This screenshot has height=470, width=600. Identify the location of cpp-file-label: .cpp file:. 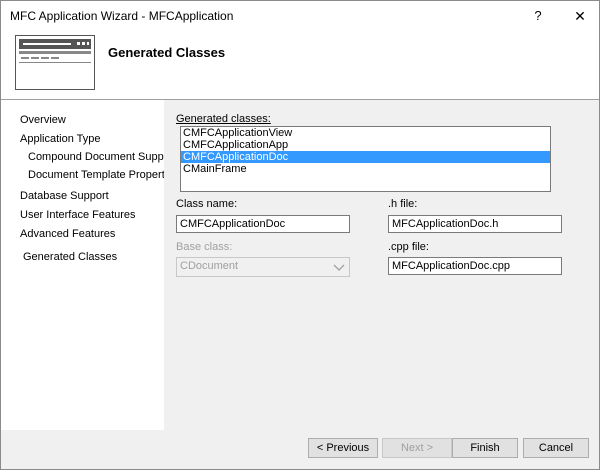
(408, 247).